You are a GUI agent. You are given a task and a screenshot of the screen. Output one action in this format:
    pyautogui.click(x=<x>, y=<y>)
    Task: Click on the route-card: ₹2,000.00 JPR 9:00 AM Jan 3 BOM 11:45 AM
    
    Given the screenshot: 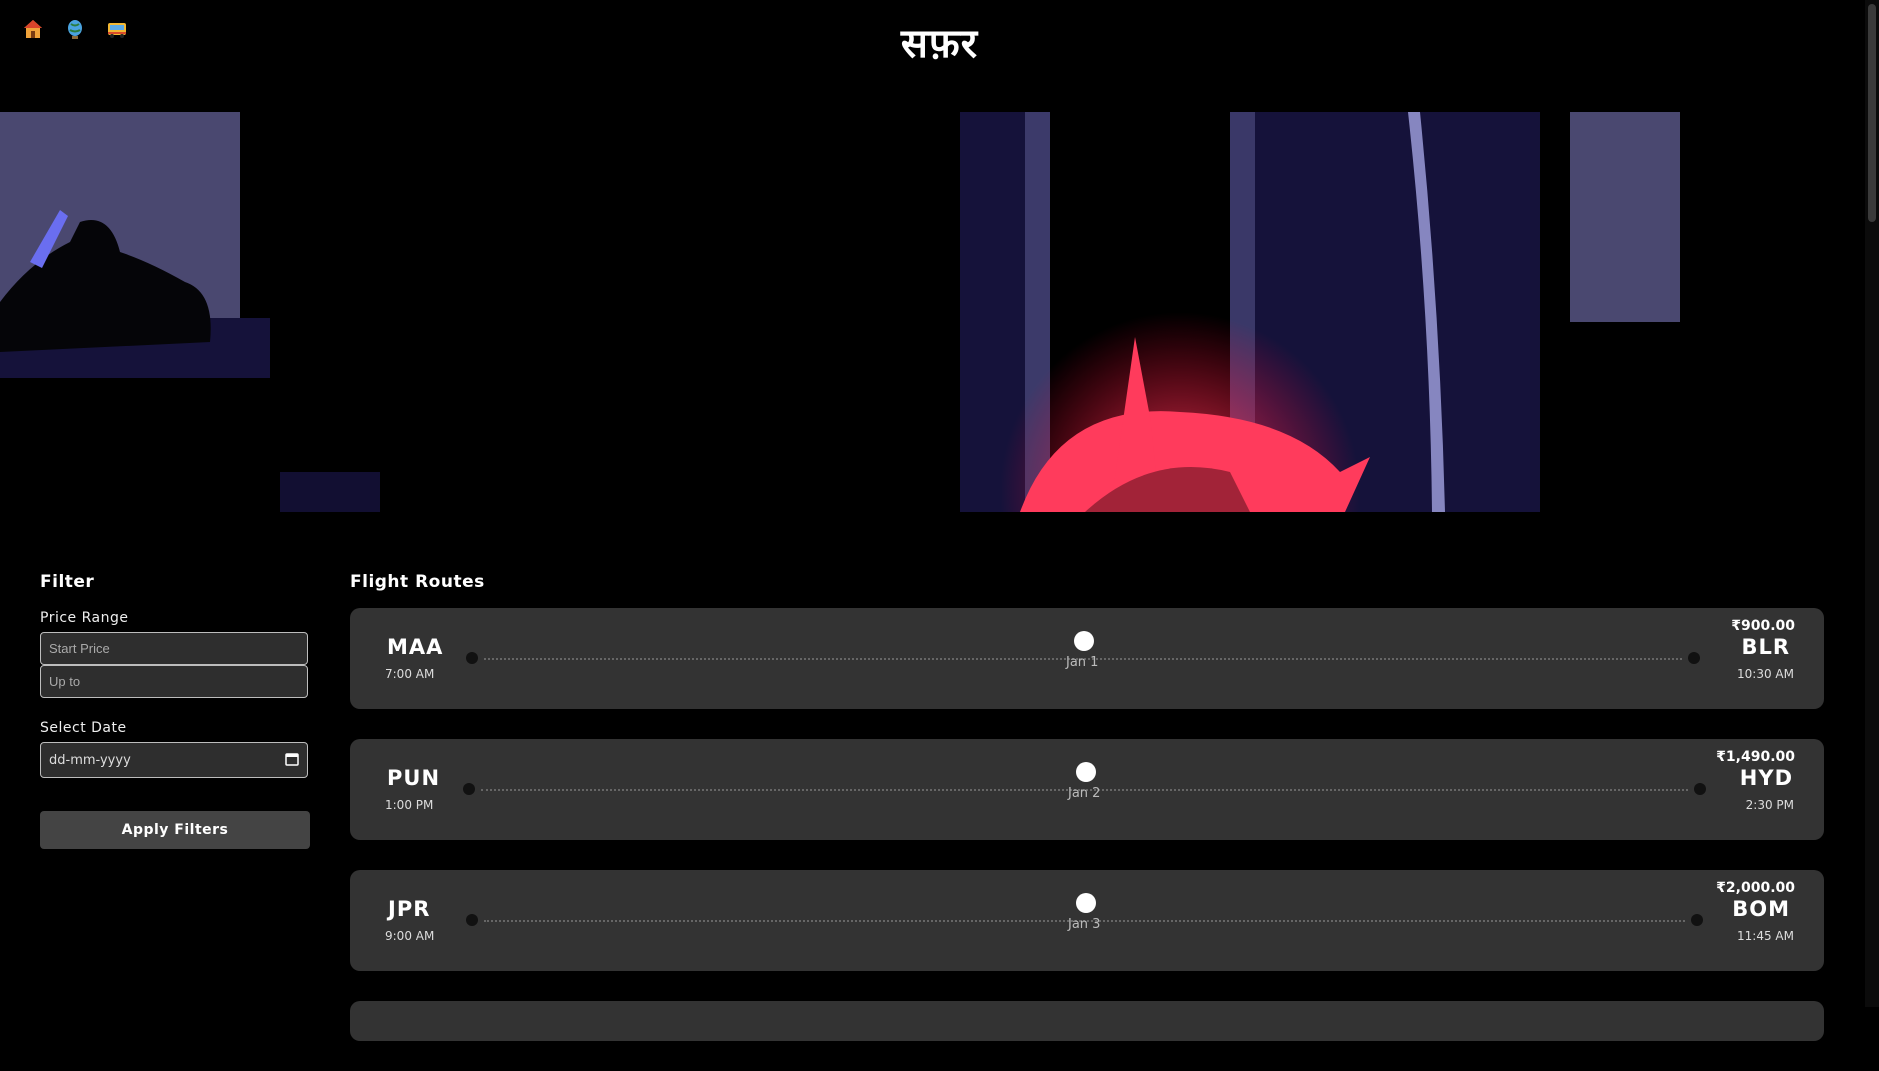 What is the action you would take?
    pyautogui.click(x=1087, y=920)
    